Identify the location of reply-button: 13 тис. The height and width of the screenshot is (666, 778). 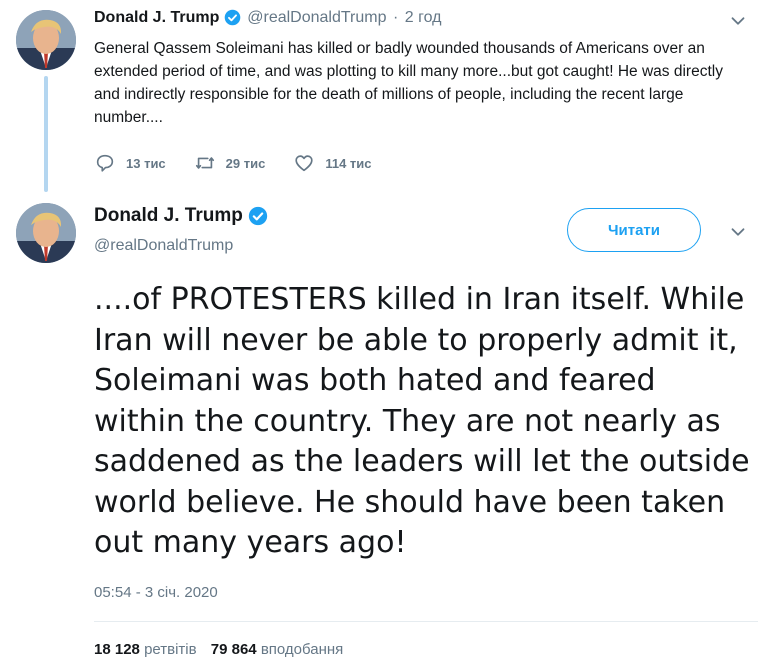
(130, 163).